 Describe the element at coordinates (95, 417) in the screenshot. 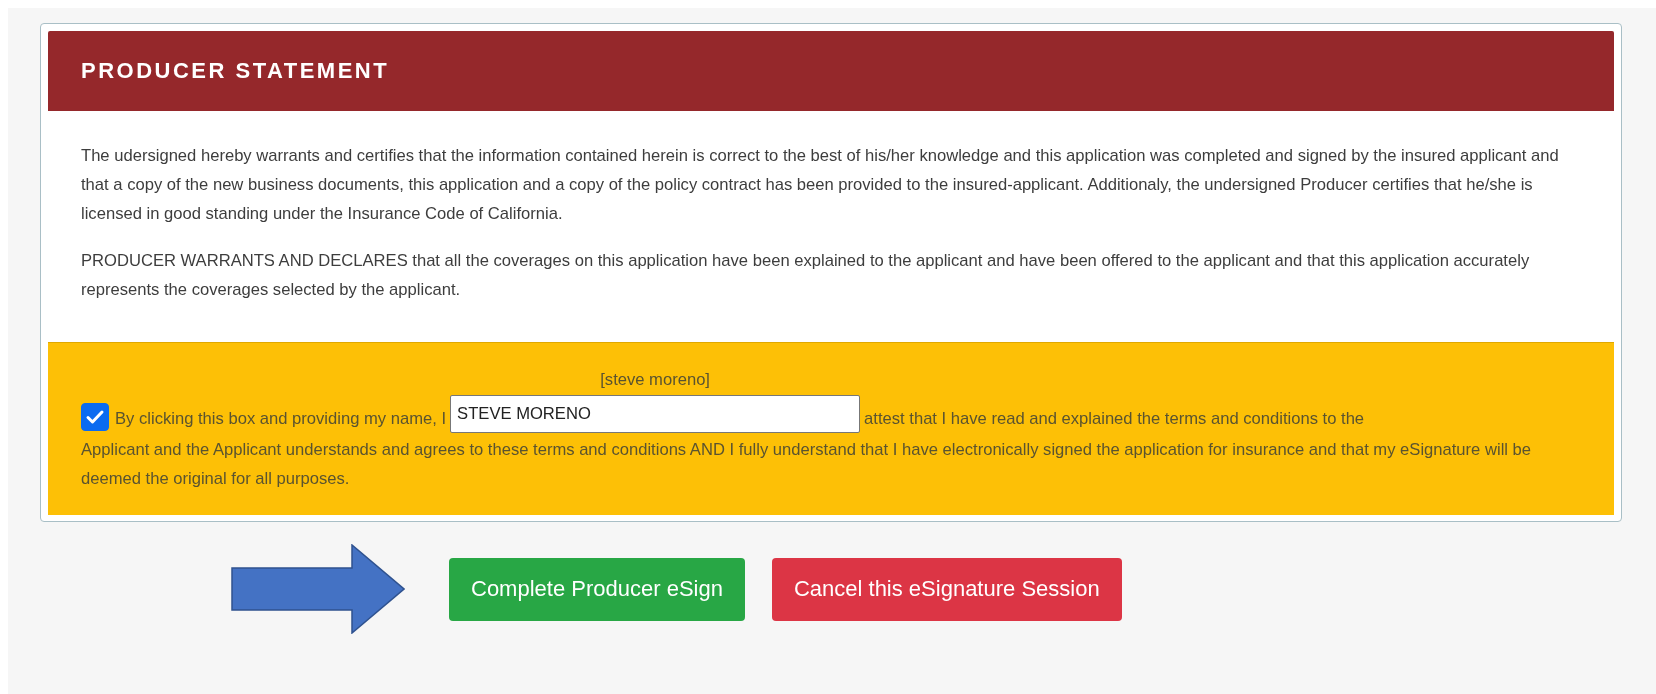

I see `attest-checkbox` at that location.